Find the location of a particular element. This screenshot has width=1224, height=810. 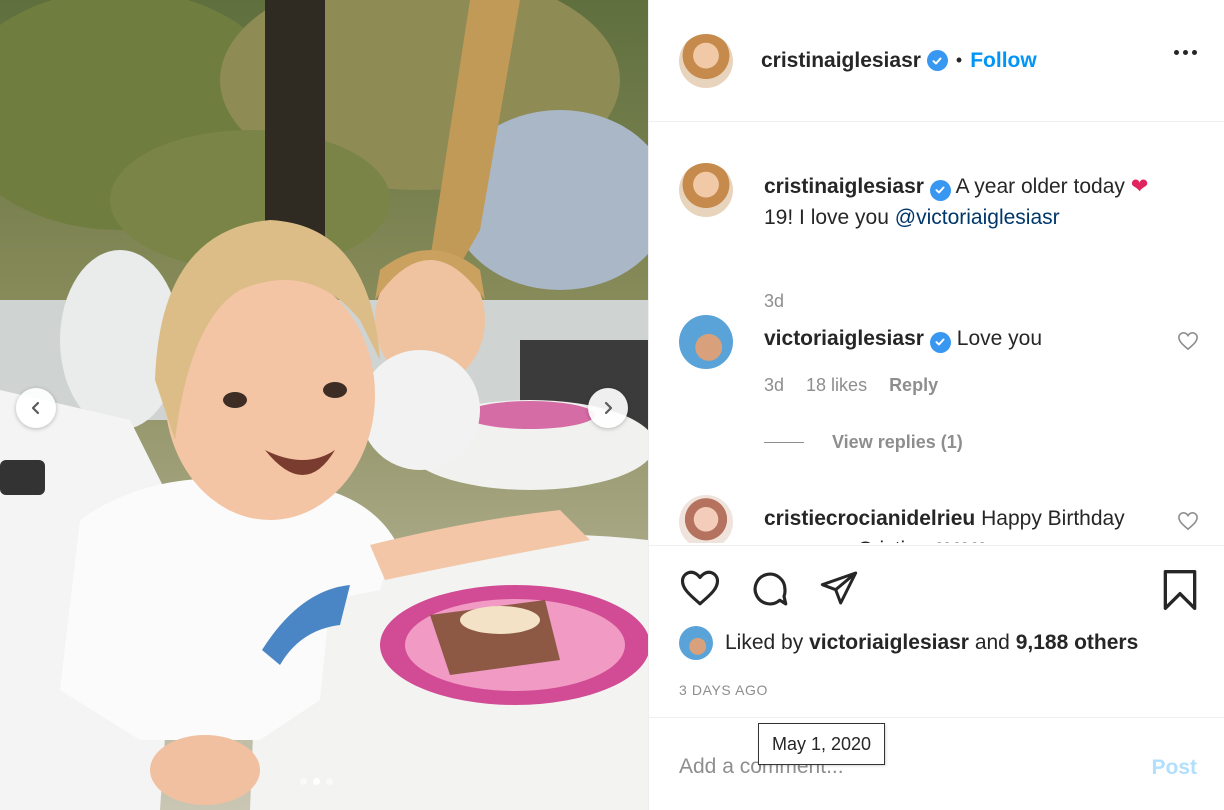

more-options-icon is located at coordinates (1185, 52).